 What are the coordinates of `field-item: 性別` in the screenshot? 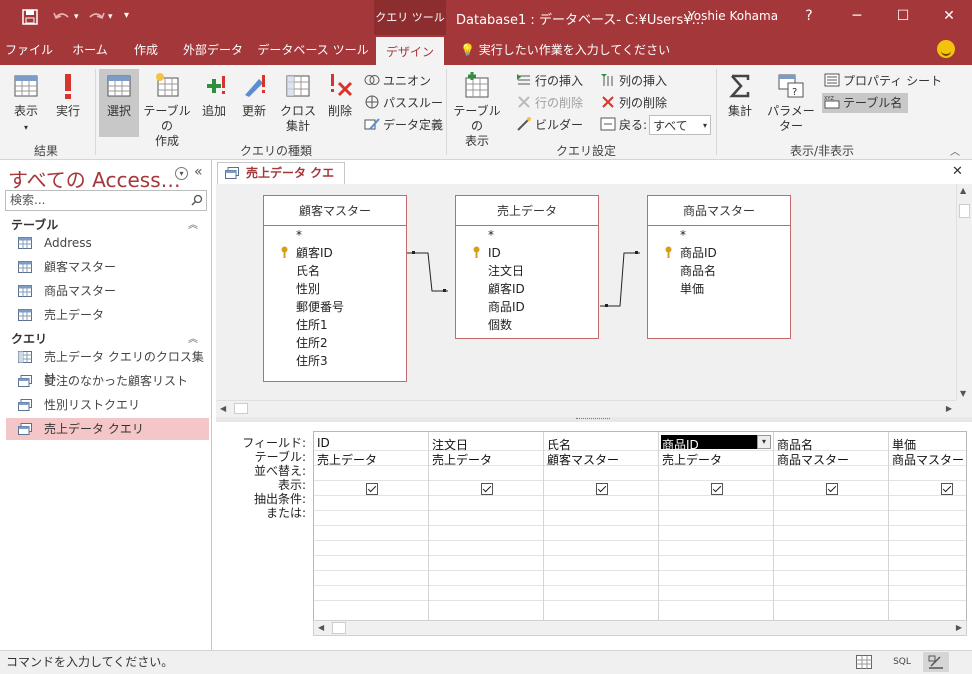 It's located at (308, 289).